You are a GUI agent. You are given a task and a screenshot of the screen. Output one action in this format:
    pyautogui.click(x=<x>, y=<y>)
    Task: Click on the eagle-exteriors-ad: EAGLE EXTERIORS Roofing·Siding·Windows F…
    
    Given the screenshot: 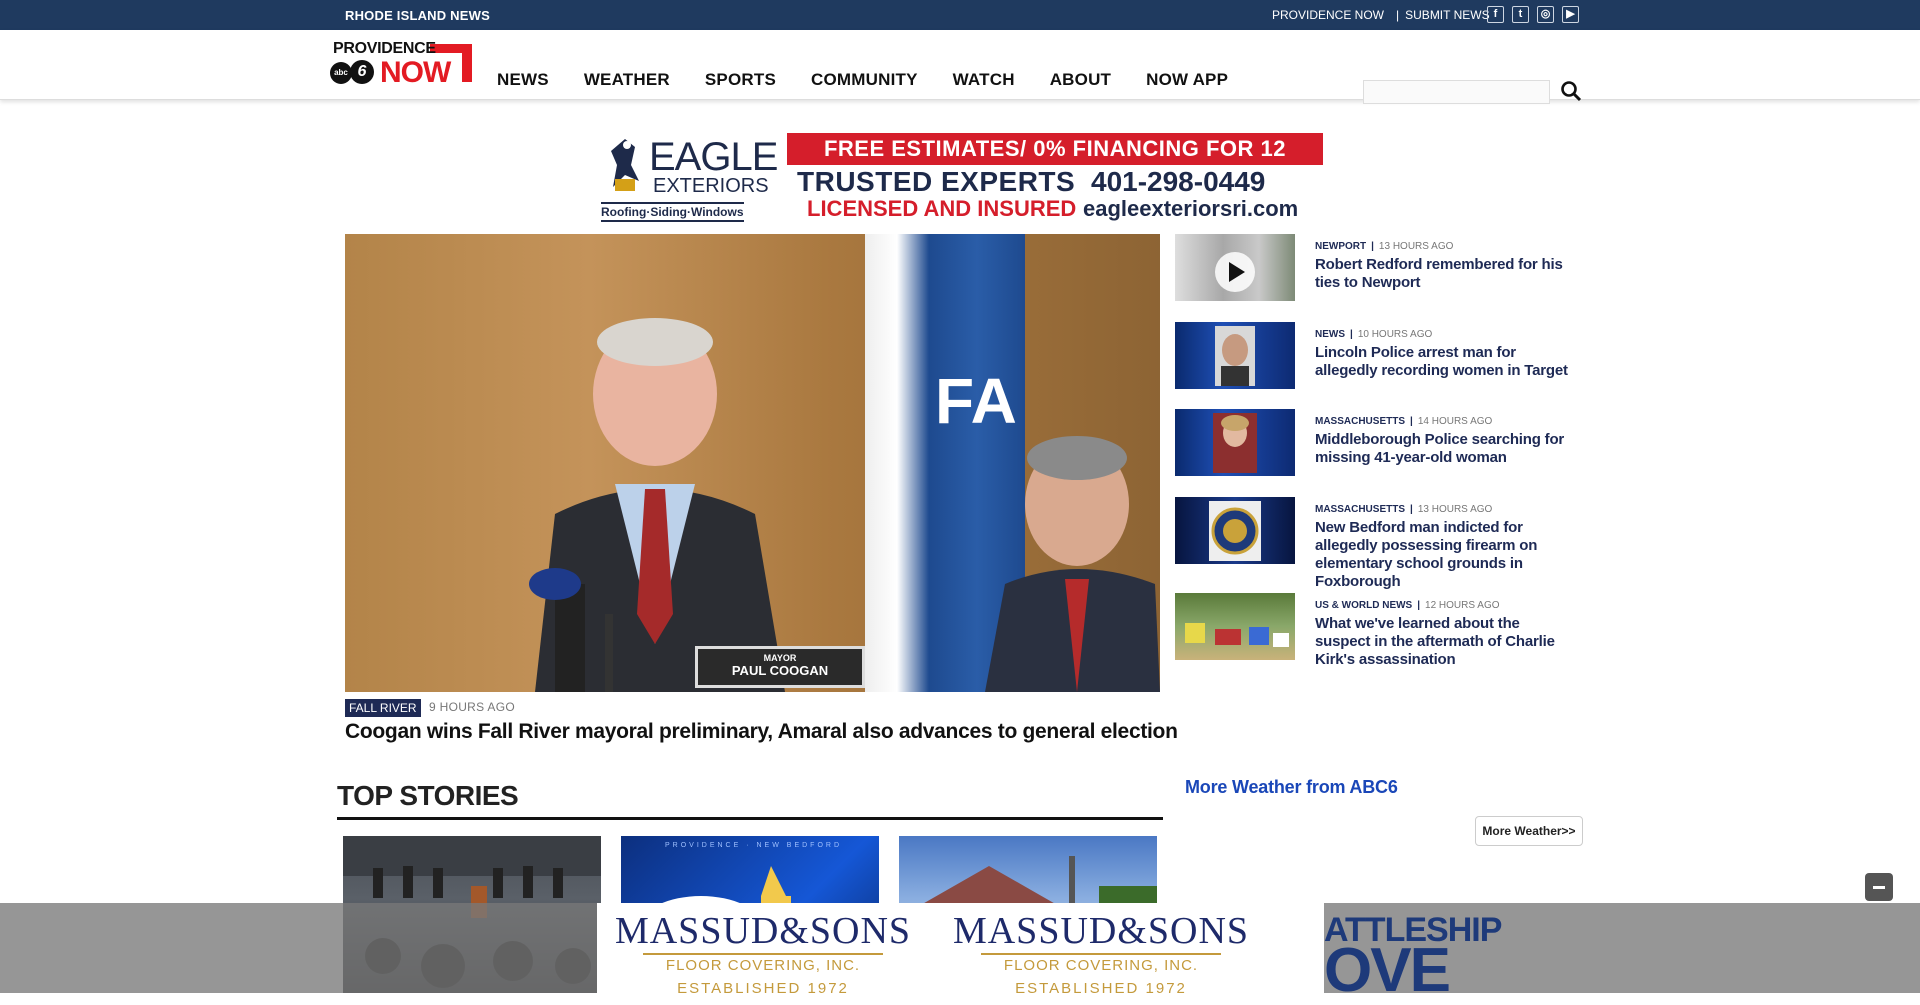 What is the action you would take?
    pyautogui.click(x=960, y=178)
    